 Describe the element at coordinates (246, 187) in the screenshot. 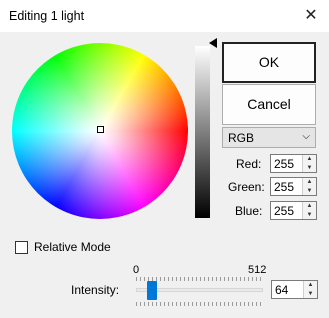

I see `green-label: Green:` at that location.